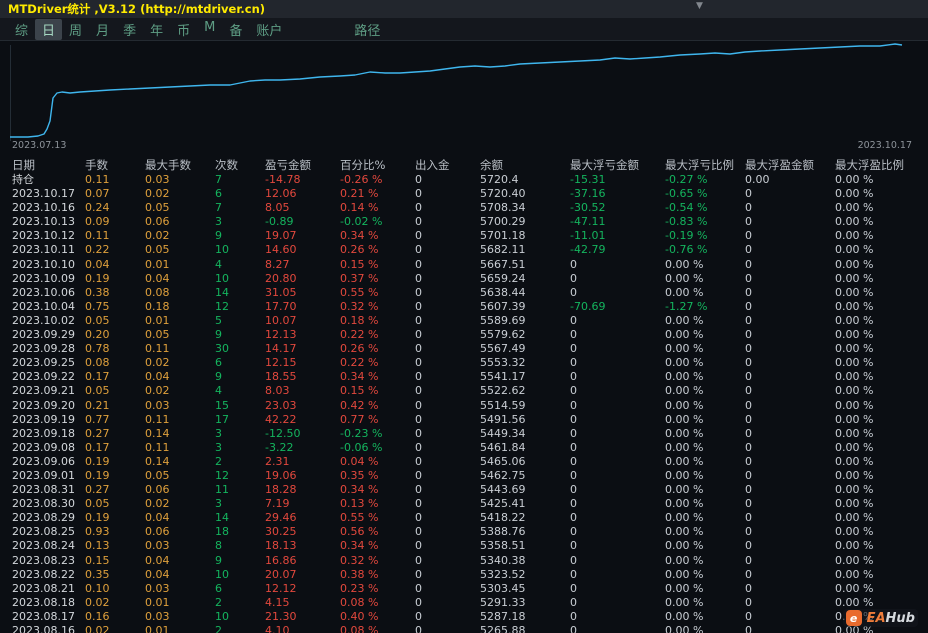 The image size is (928, 633). Describe the element at coordinates (367, 29) in the screenshot. I see `menu-tab-path: 路径` at that location.